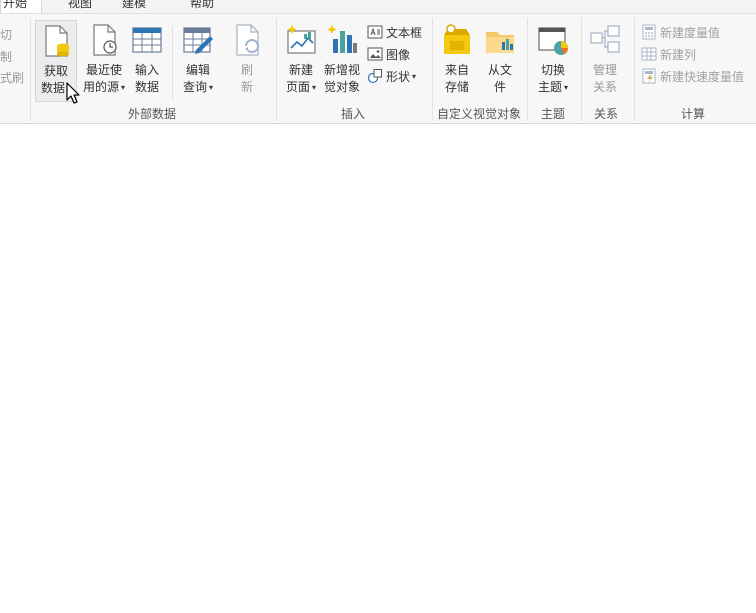 Image resolution: width=756 pixels, height=613 pixels. Describe the element at coordinates (6, 34) in the screenshot. I see `cut-label-partial: 切` at that location.